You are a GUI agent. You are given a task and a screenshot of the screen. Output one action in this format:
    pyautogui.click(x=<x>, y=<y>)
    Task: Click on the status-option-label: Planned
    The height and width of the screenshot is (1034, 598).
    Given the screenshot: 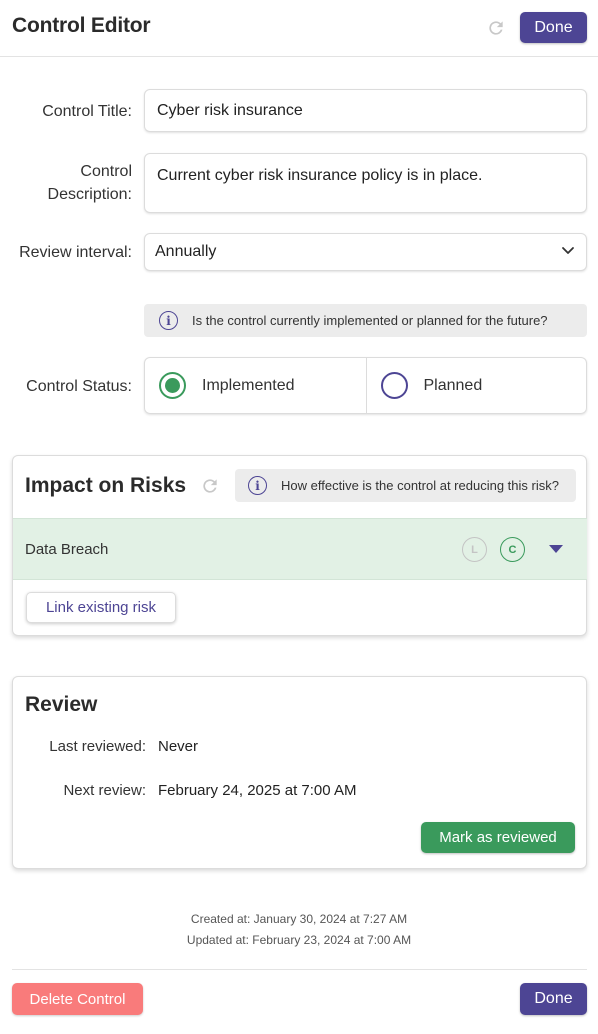 What is the action you would take?
    pyautogui.click(x=453, y=385)
    